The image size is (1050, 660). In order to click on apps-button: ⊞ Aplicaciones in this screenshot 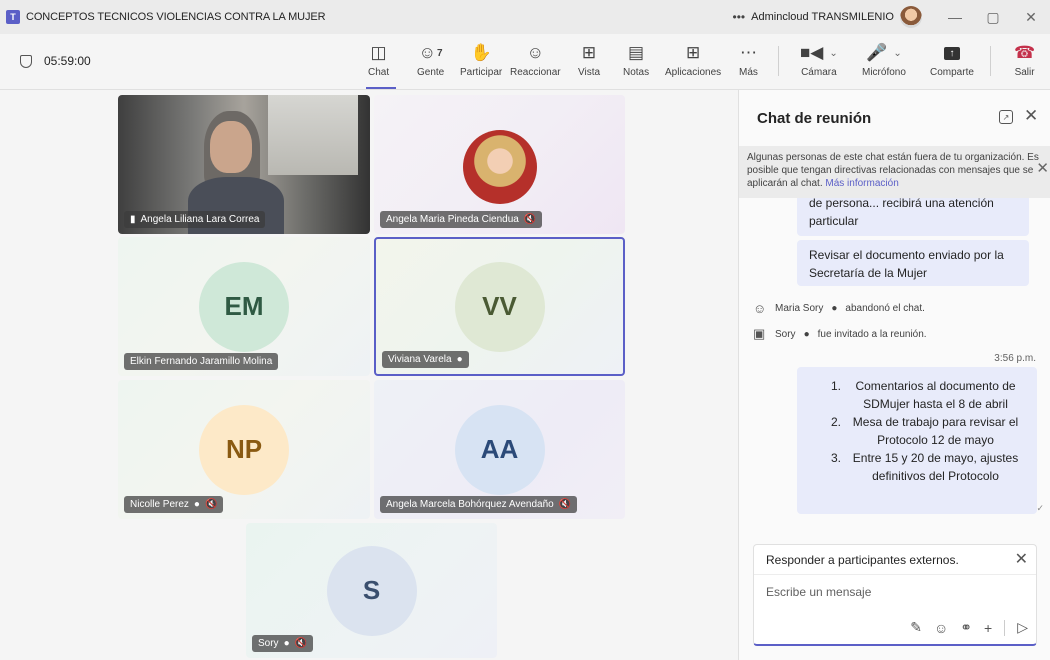, I will do `click(693, 60)`.